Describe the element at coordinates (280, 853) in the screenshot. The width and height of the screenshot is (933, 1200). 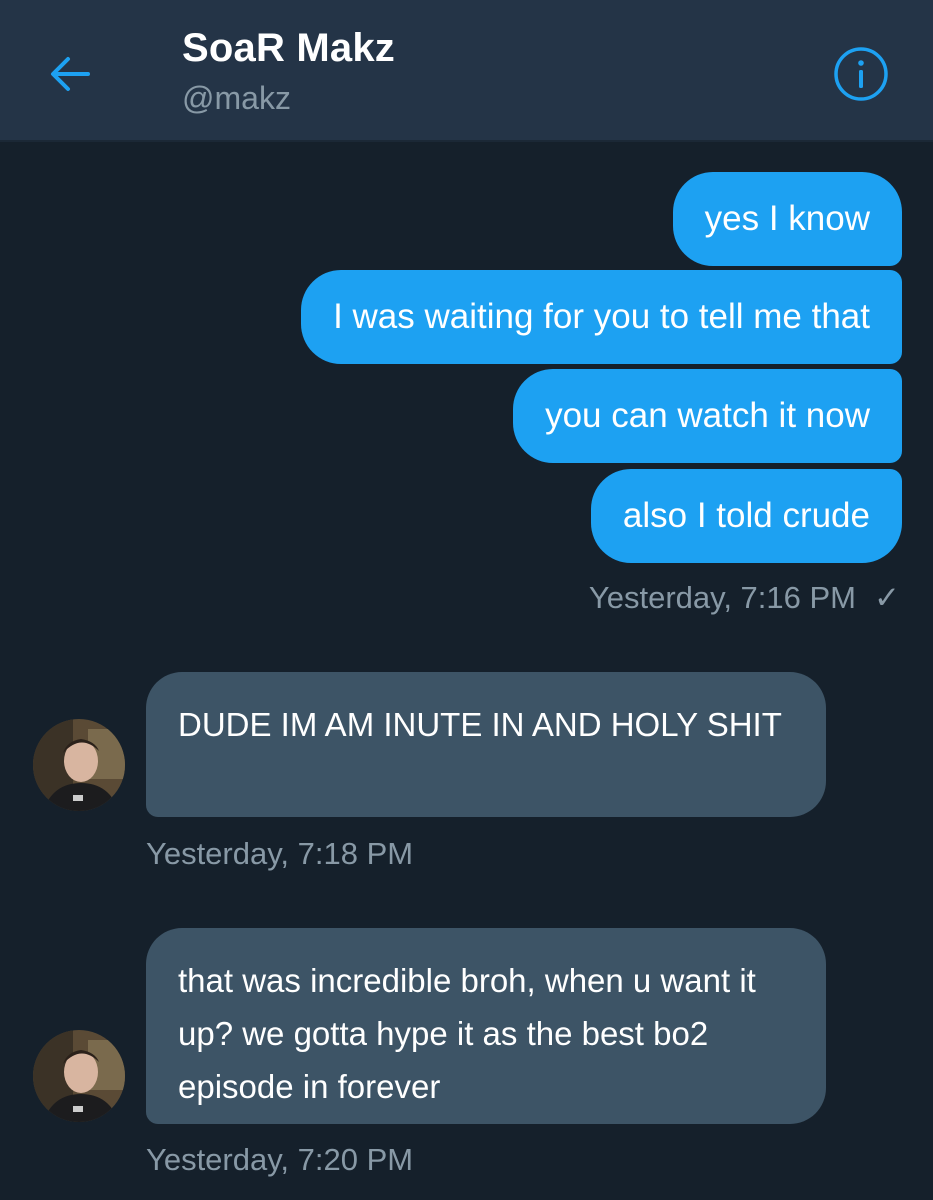
I see `message-timestamp: Yesterday, 7:18 PM` at that location.